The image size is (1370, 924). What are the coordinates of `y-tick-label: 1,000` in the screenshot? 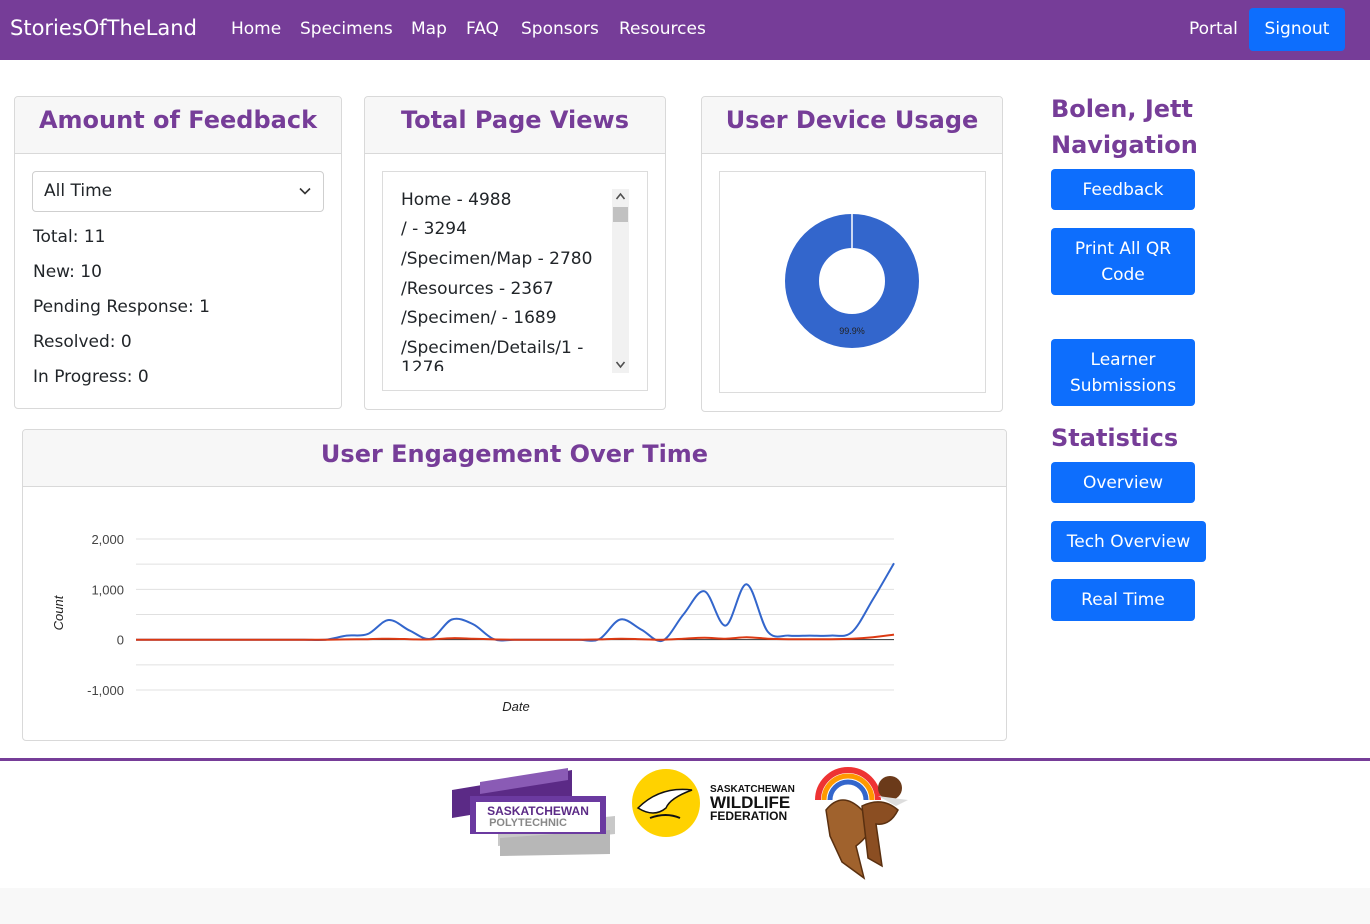 It's located at (107, 589).